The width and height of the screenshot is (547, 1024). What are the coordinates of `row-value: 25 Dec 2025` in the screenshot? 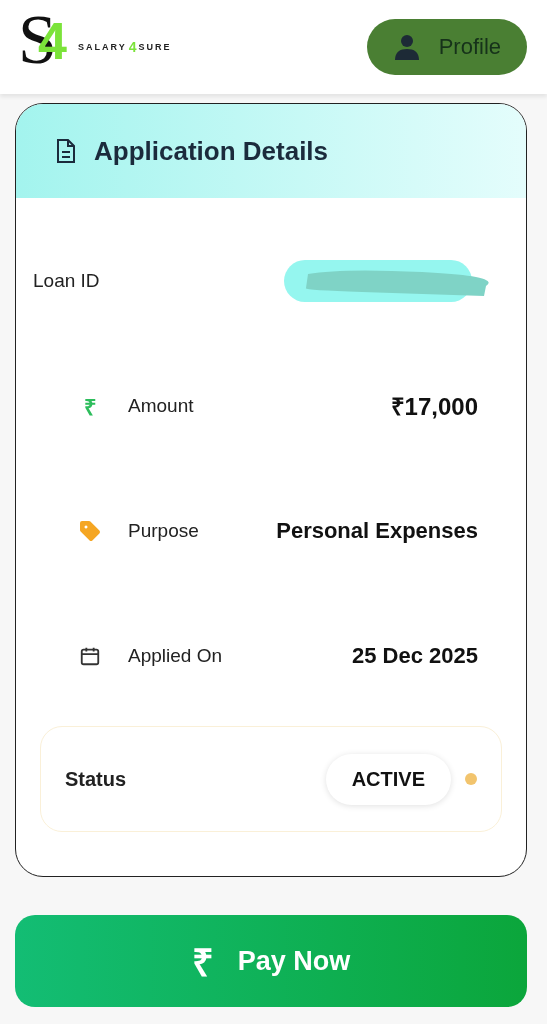 It's located at (415, 655).